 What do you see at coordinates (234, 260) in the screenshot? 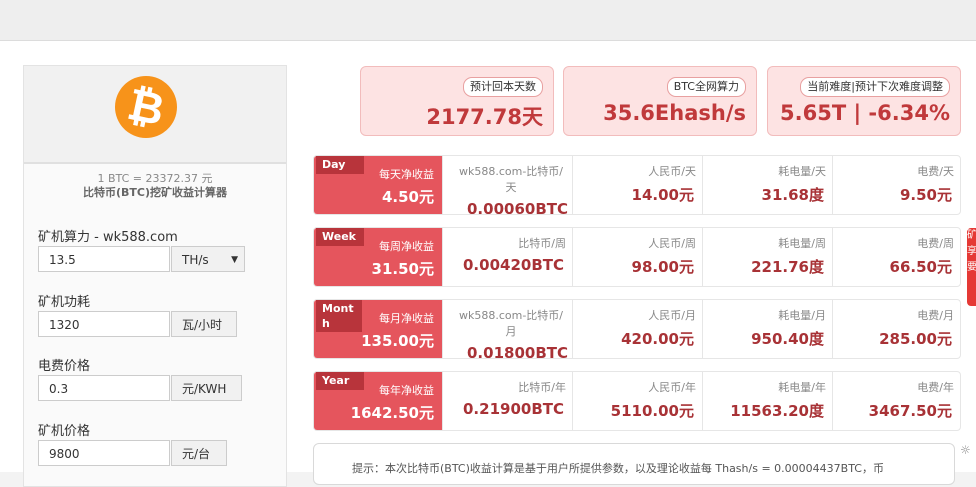
I see `chevron-down-icon: ▼` at bounding box center [234, 260].